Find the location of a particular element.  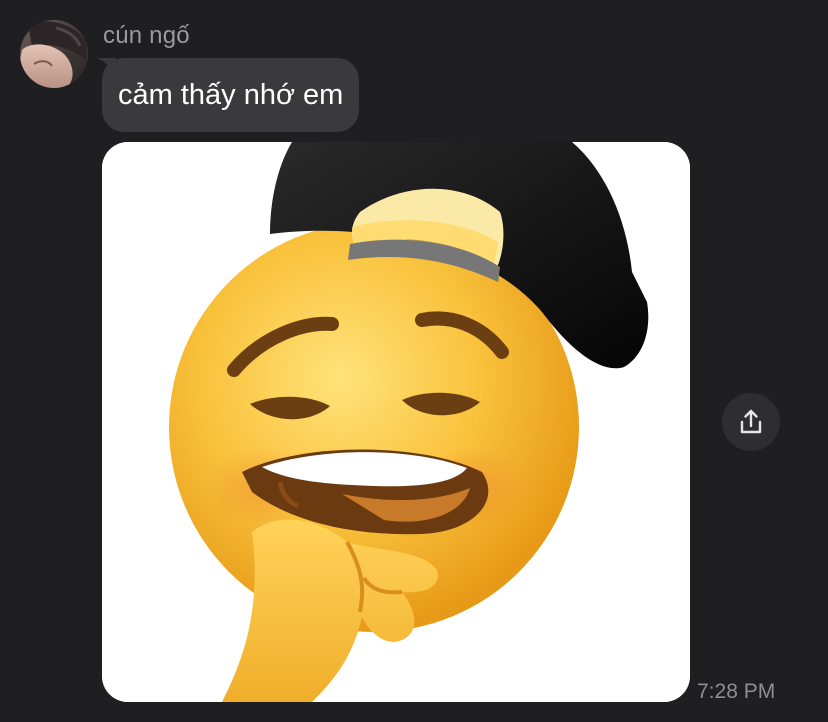

message-bubble: cảm thấy nhớ em is located at coordinates (231, 95).